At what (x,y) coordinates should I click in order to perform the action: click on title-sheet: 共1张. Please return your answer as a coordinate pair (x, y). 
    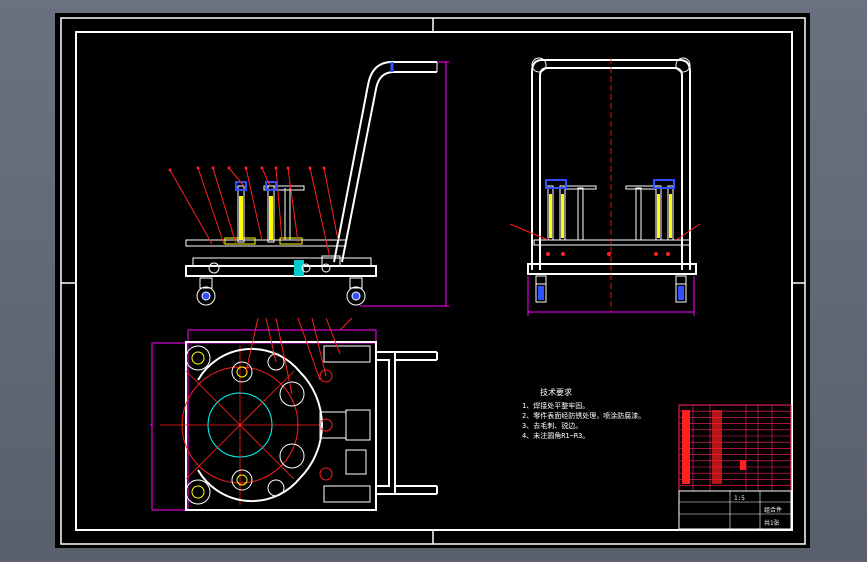
    Looking at the image, I should click on (772, 523).